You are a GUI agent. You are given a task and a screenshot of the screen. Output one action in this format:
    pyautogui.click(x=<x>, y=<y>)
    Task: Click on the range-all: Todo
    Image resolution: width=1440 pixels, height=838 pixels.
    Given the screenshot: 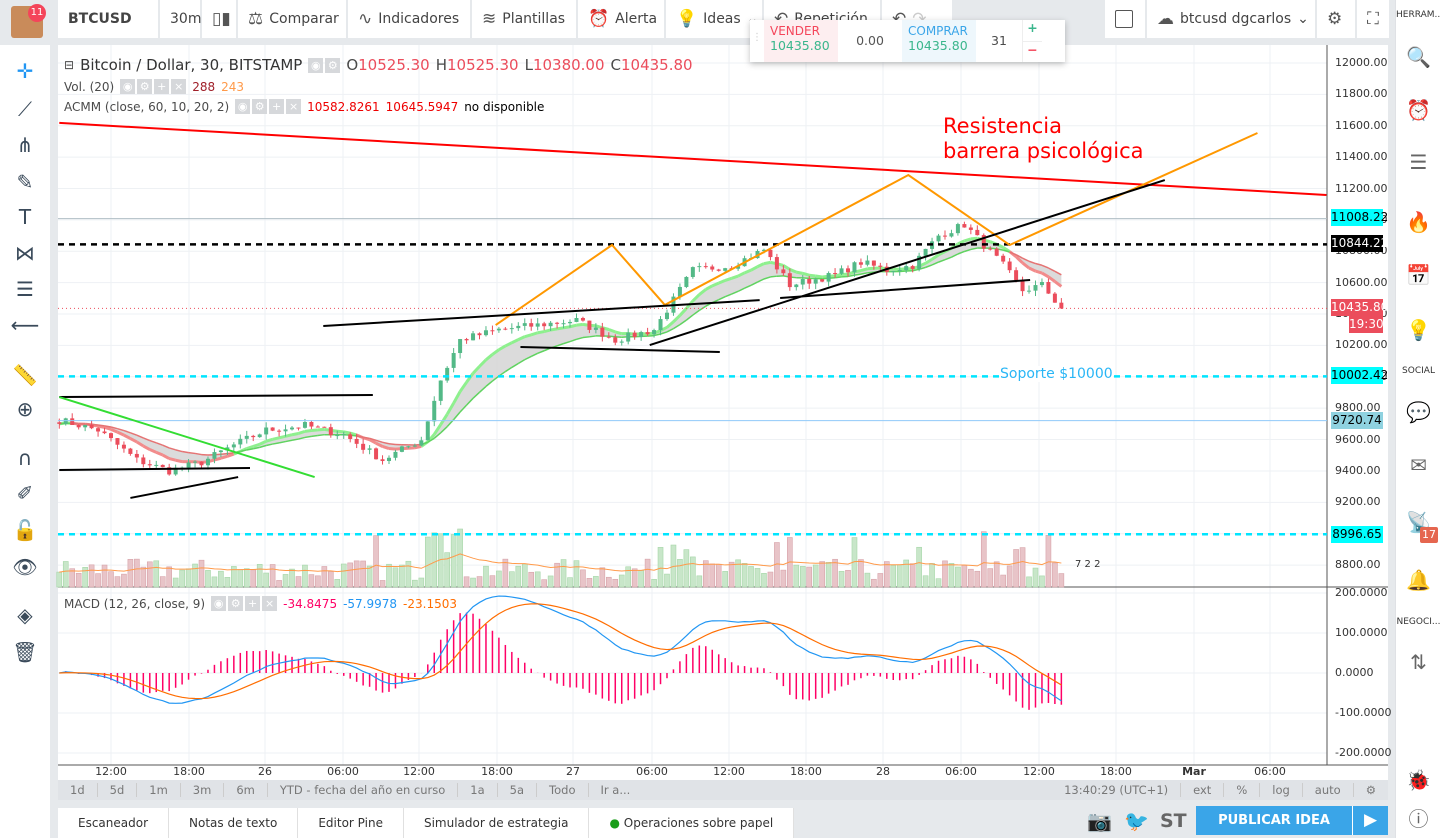 What is the action you would take?
    pyautogui.click(x=563, y=790)
    